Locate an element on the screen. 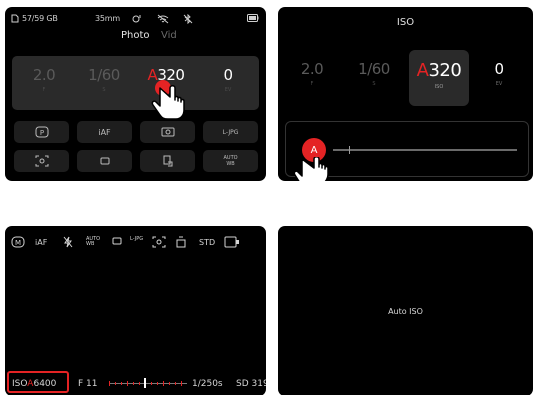  iso-value: A320 is located at coordinates (439, 70).